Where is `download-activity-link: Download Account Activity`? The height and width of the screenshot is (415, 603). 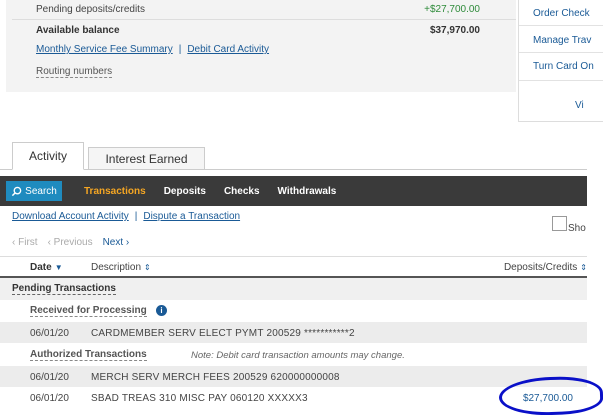
download-activity-link: Download Account Activity is located at coordinates (70, 216).